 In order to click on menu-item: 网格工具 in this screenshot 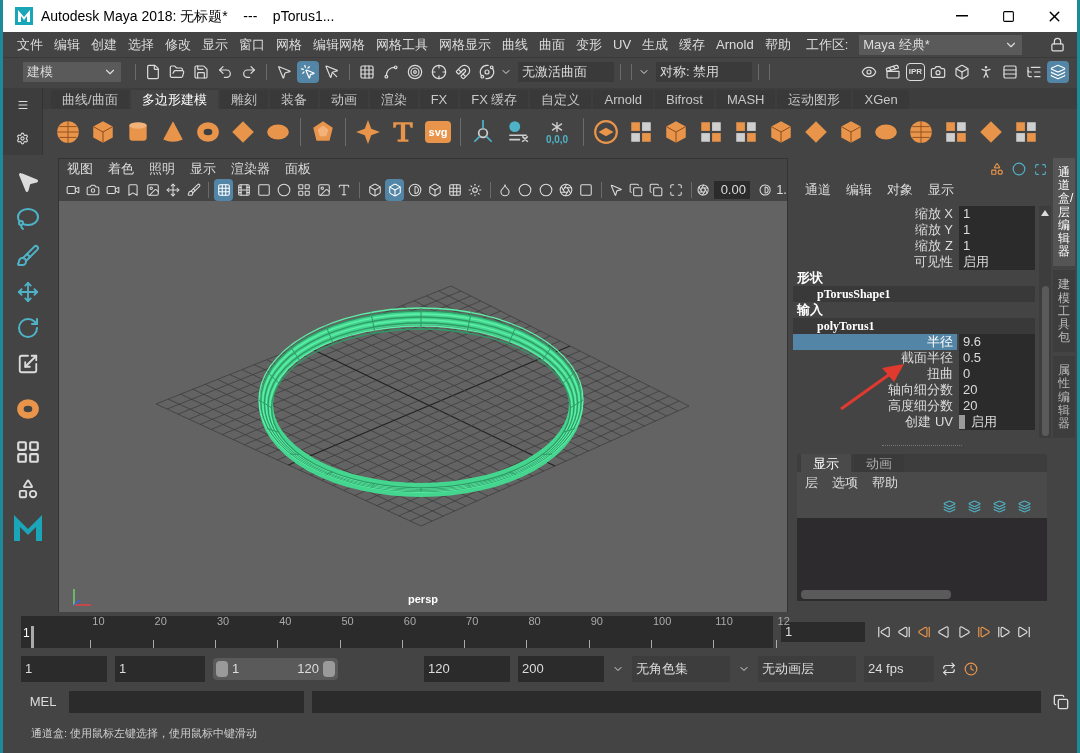, I will do `click(402, 44)`.